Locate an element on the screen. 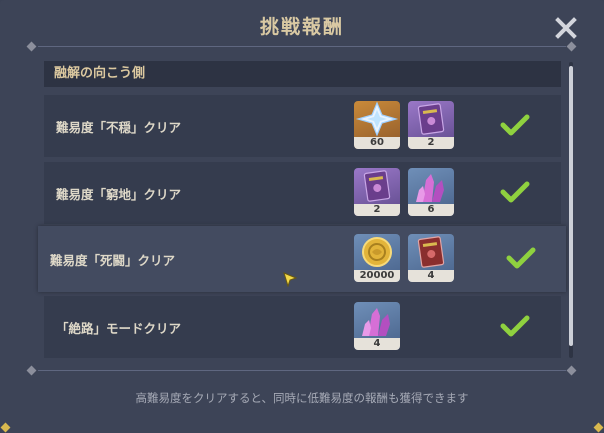 This screenshot has height=433, width=604. reward-count: 6 is located at coordinates (431, 210).